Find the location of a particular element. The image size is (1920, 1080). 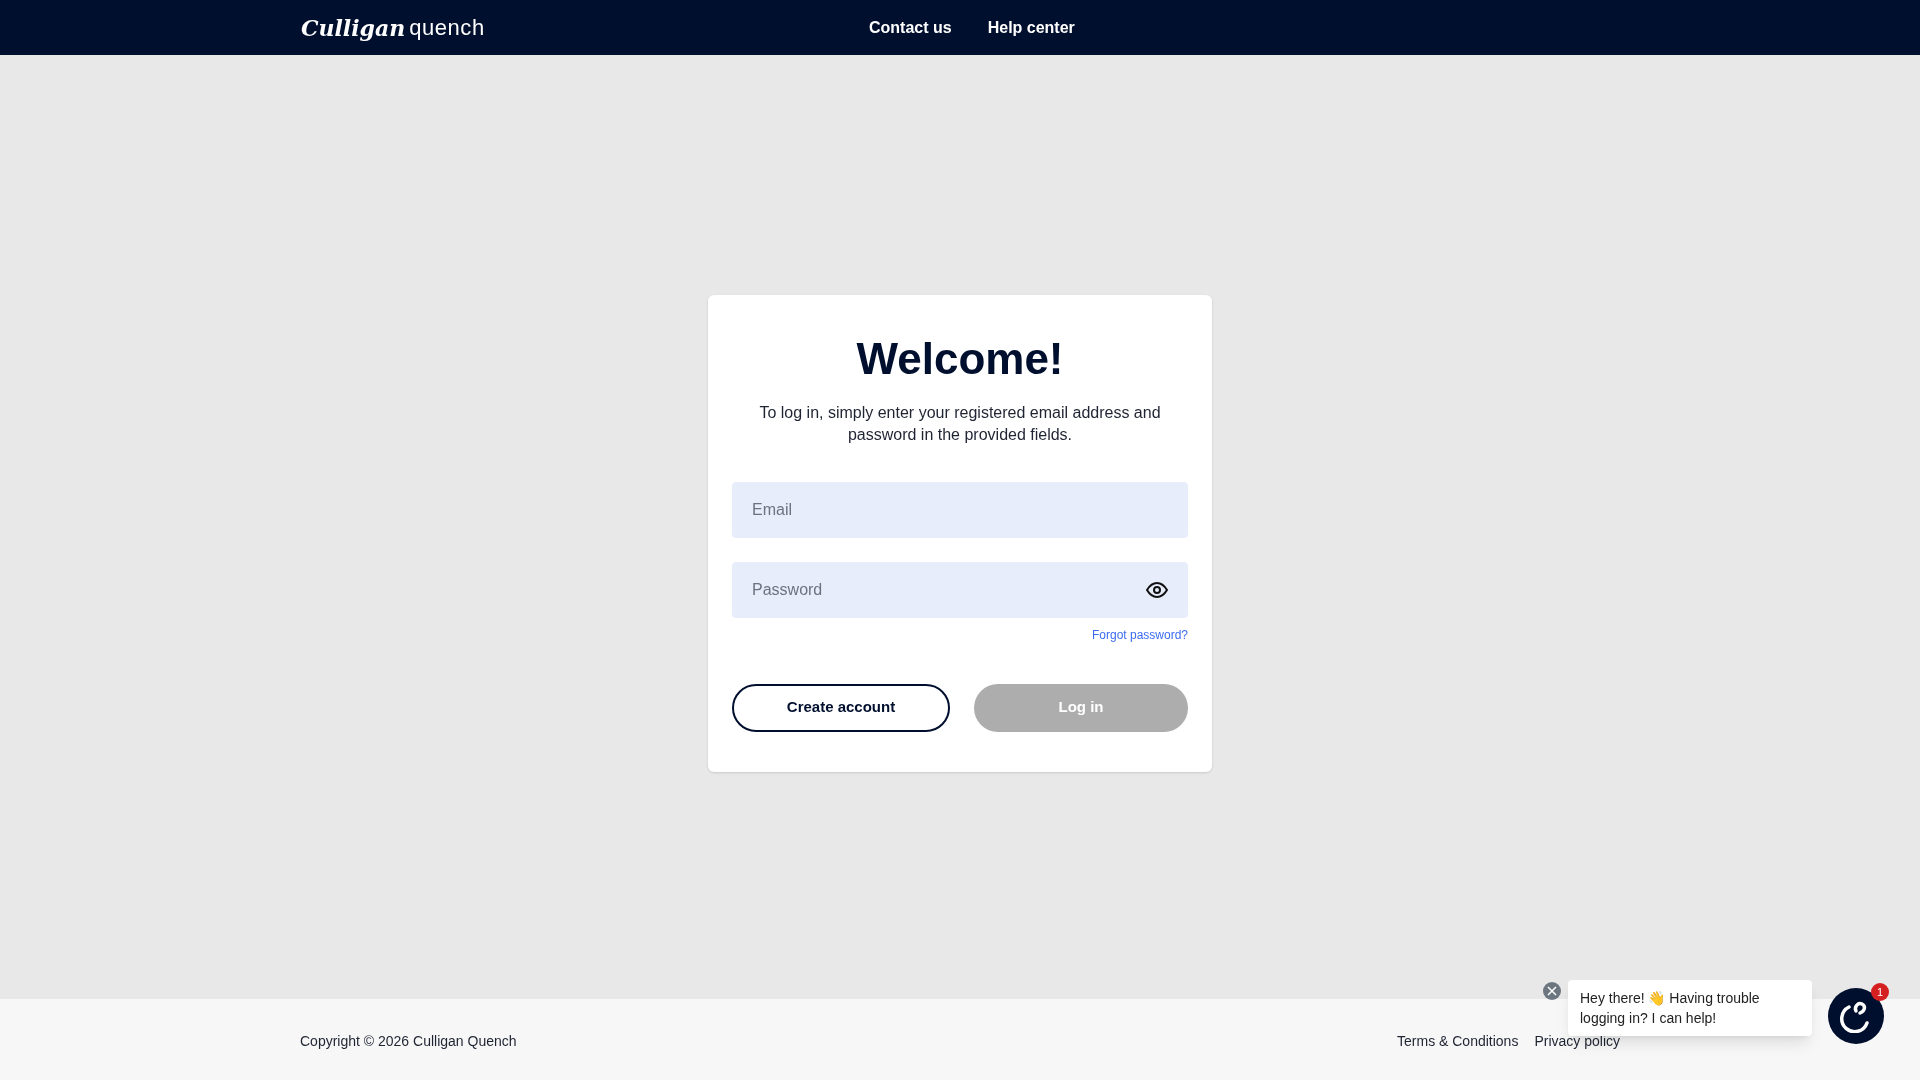

chat-message: Hey there! 👋 Having trouble logging in? I can help! is located at coordinates (1670, 1008).